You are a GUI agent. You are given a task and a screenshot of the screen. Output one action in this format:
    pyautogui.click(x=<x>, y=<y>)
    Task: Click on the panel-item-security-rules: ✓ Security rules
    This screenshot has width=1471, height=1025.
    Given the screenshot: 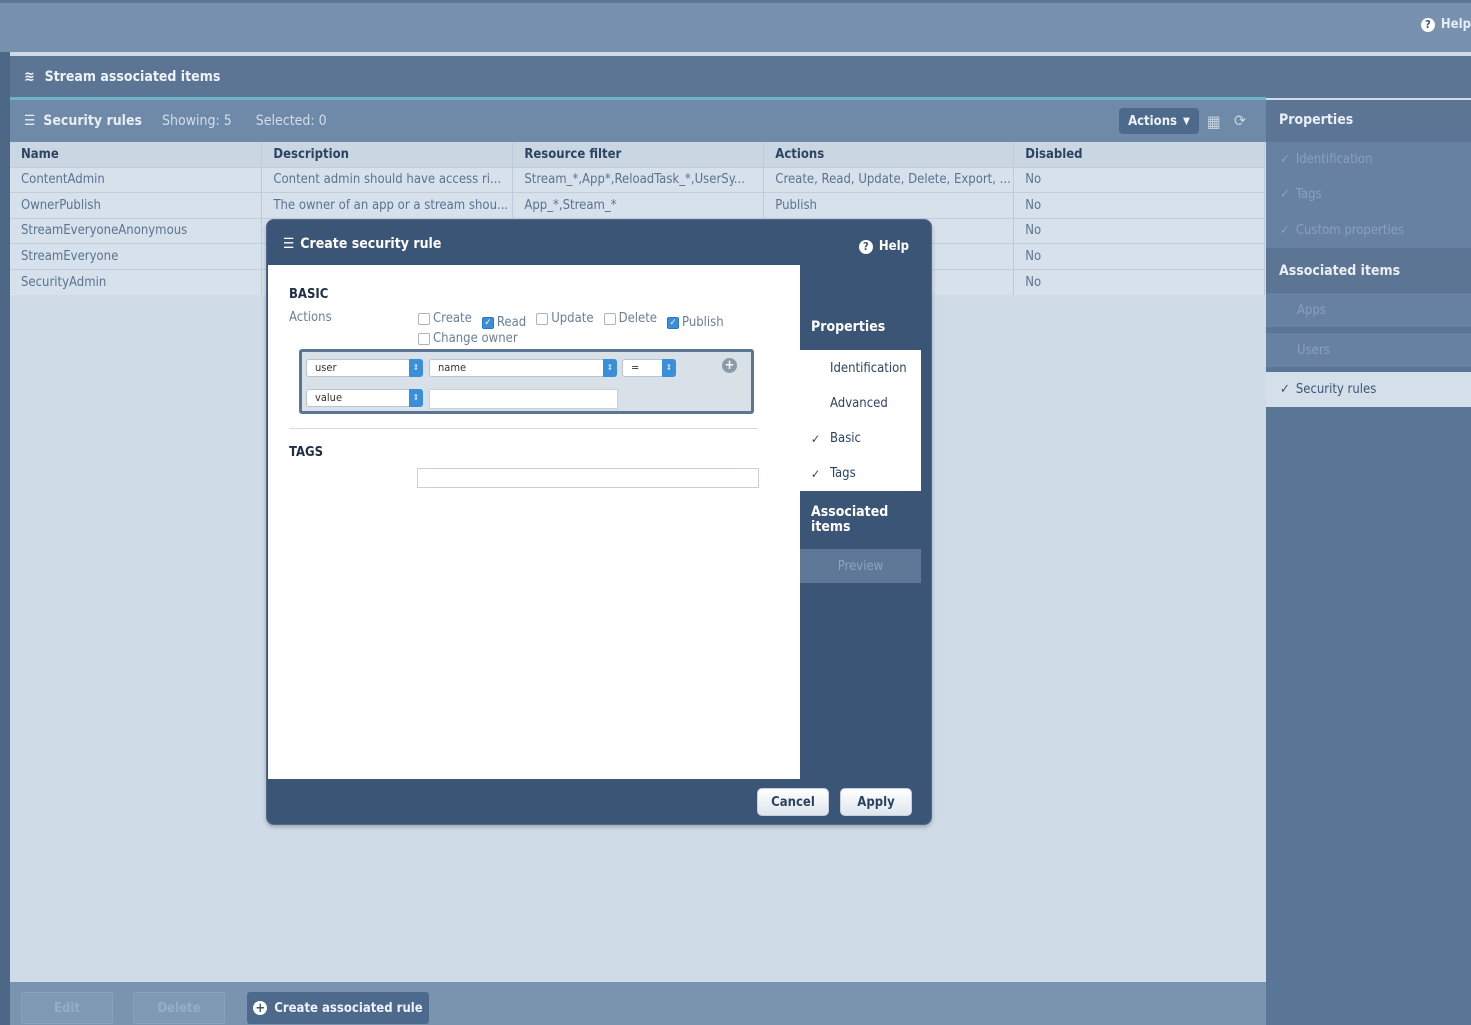 What is the action you would take?
    pyautogui.click(x=1368, y=389)
    